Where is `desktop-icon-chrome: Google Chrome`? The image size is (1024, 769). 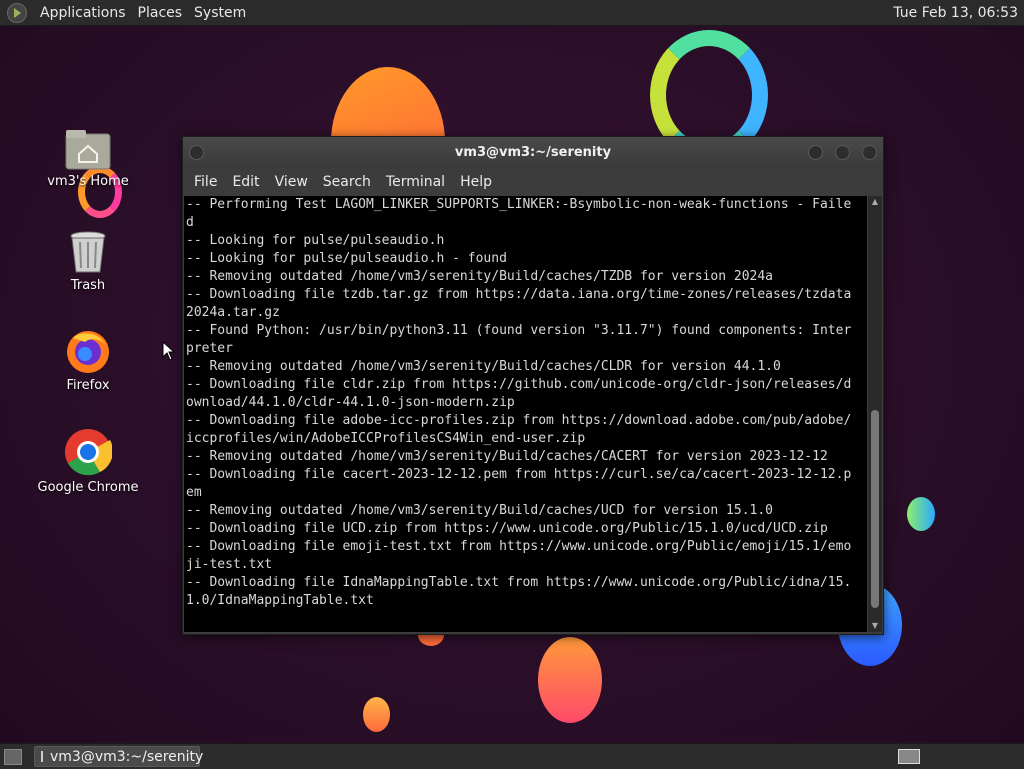 desktop-icon-chrome: Google Chrome is located at coordinates (88, 461).